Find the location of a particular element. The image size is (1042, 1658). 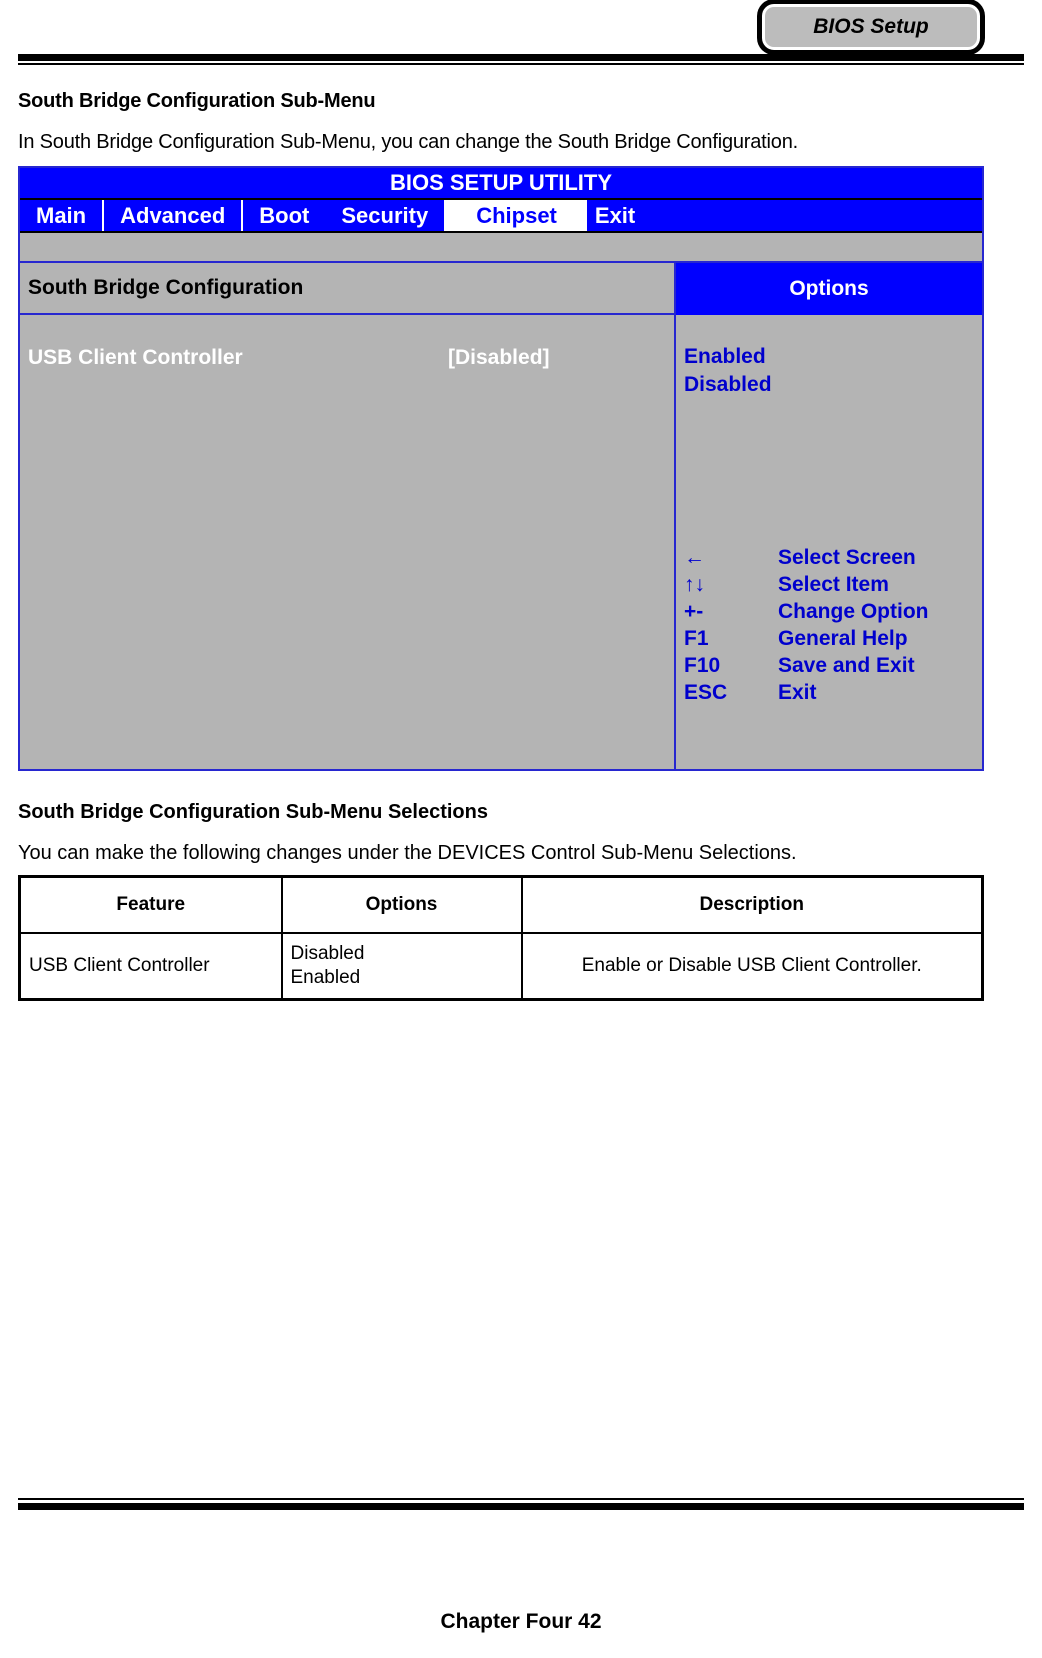

setting-value: [Disabled] is located at coordinates (499, 358).